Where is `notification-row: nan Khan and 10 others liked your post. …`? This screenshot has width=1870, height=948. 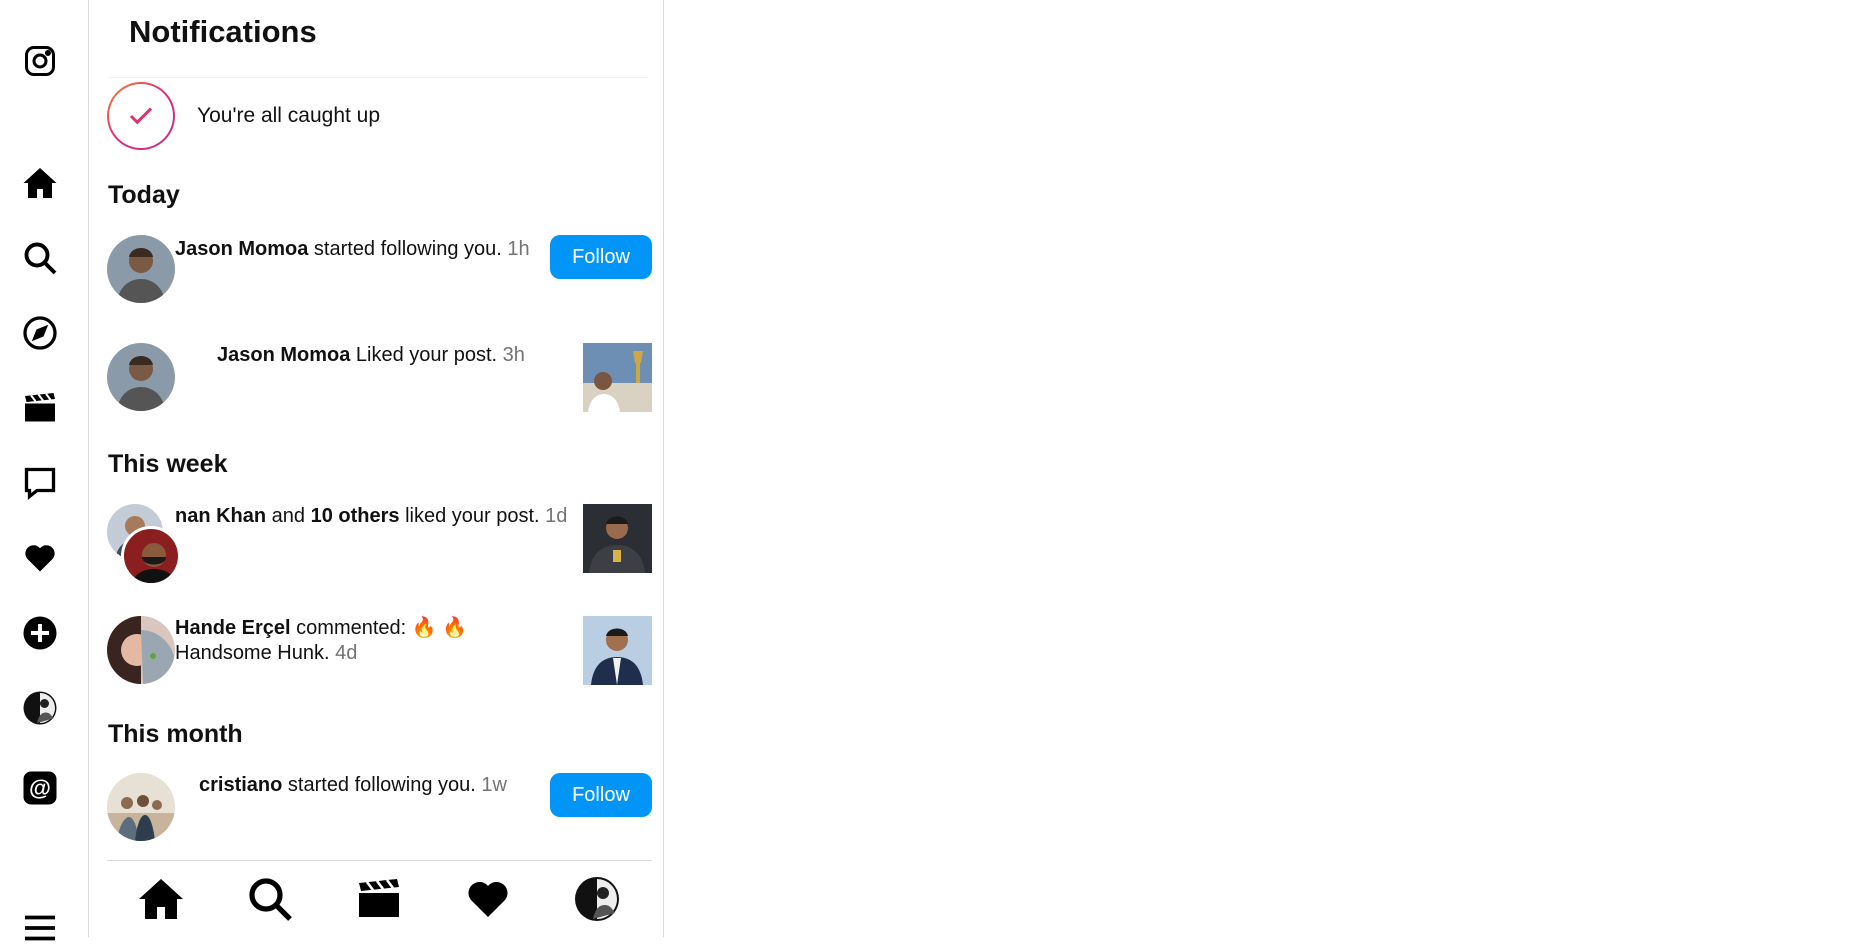
notification-row: nan Khan and 10 others liked your post. … is located at coordinates (379, 545).